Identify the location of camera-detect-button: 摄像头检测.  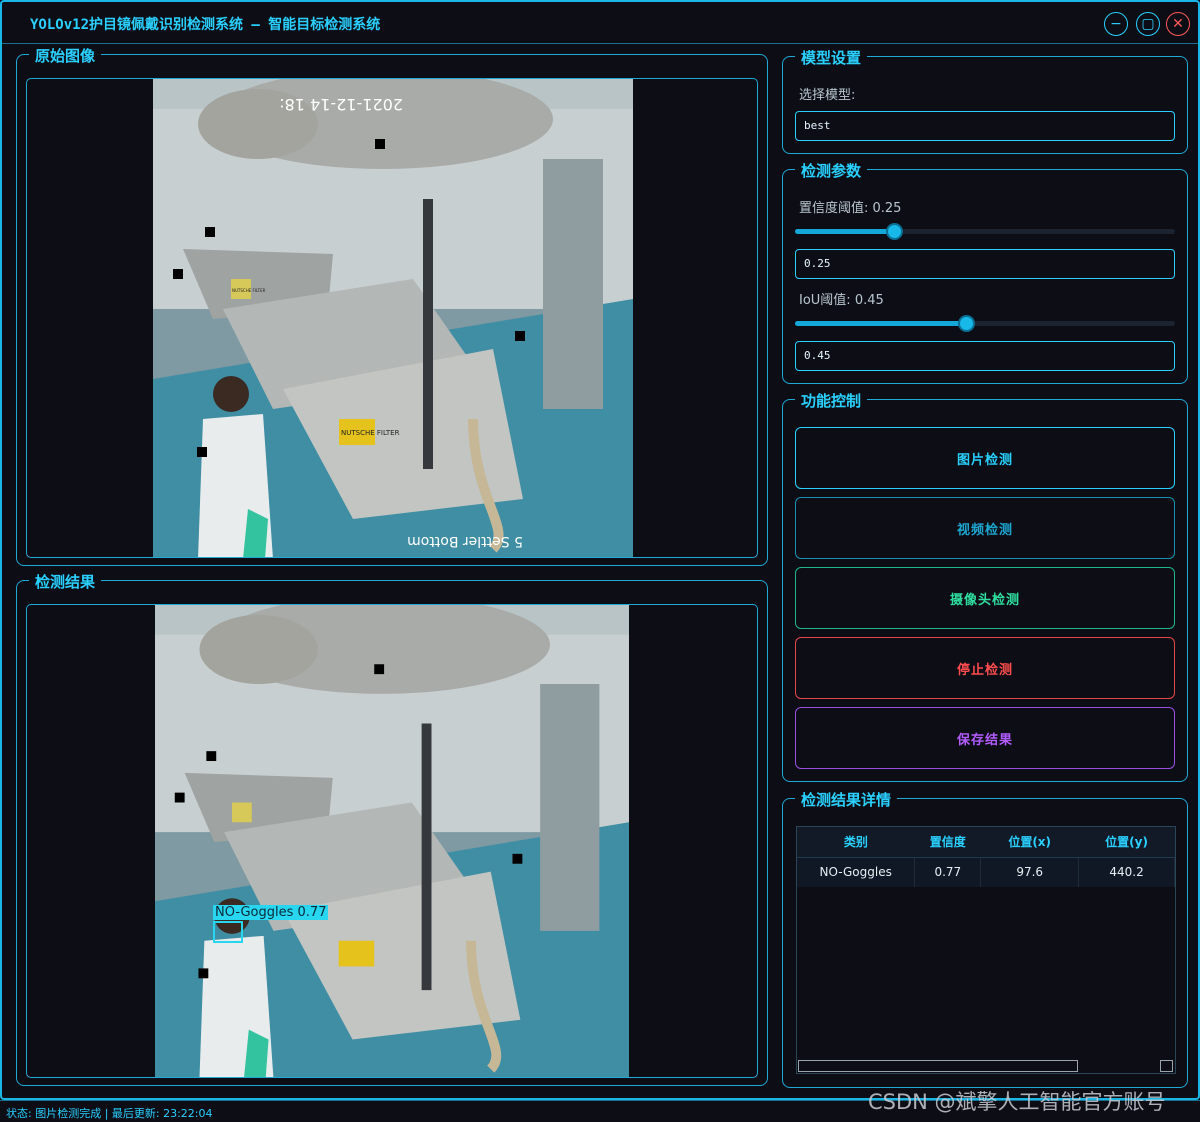
(985, 598).